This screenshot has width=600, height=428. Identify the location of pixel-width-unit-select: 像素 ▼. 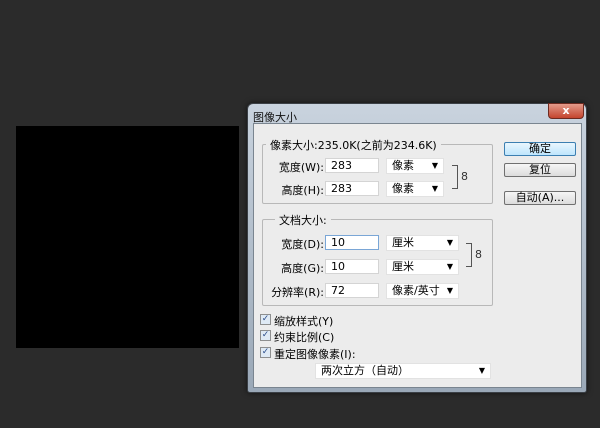
(415, 166).